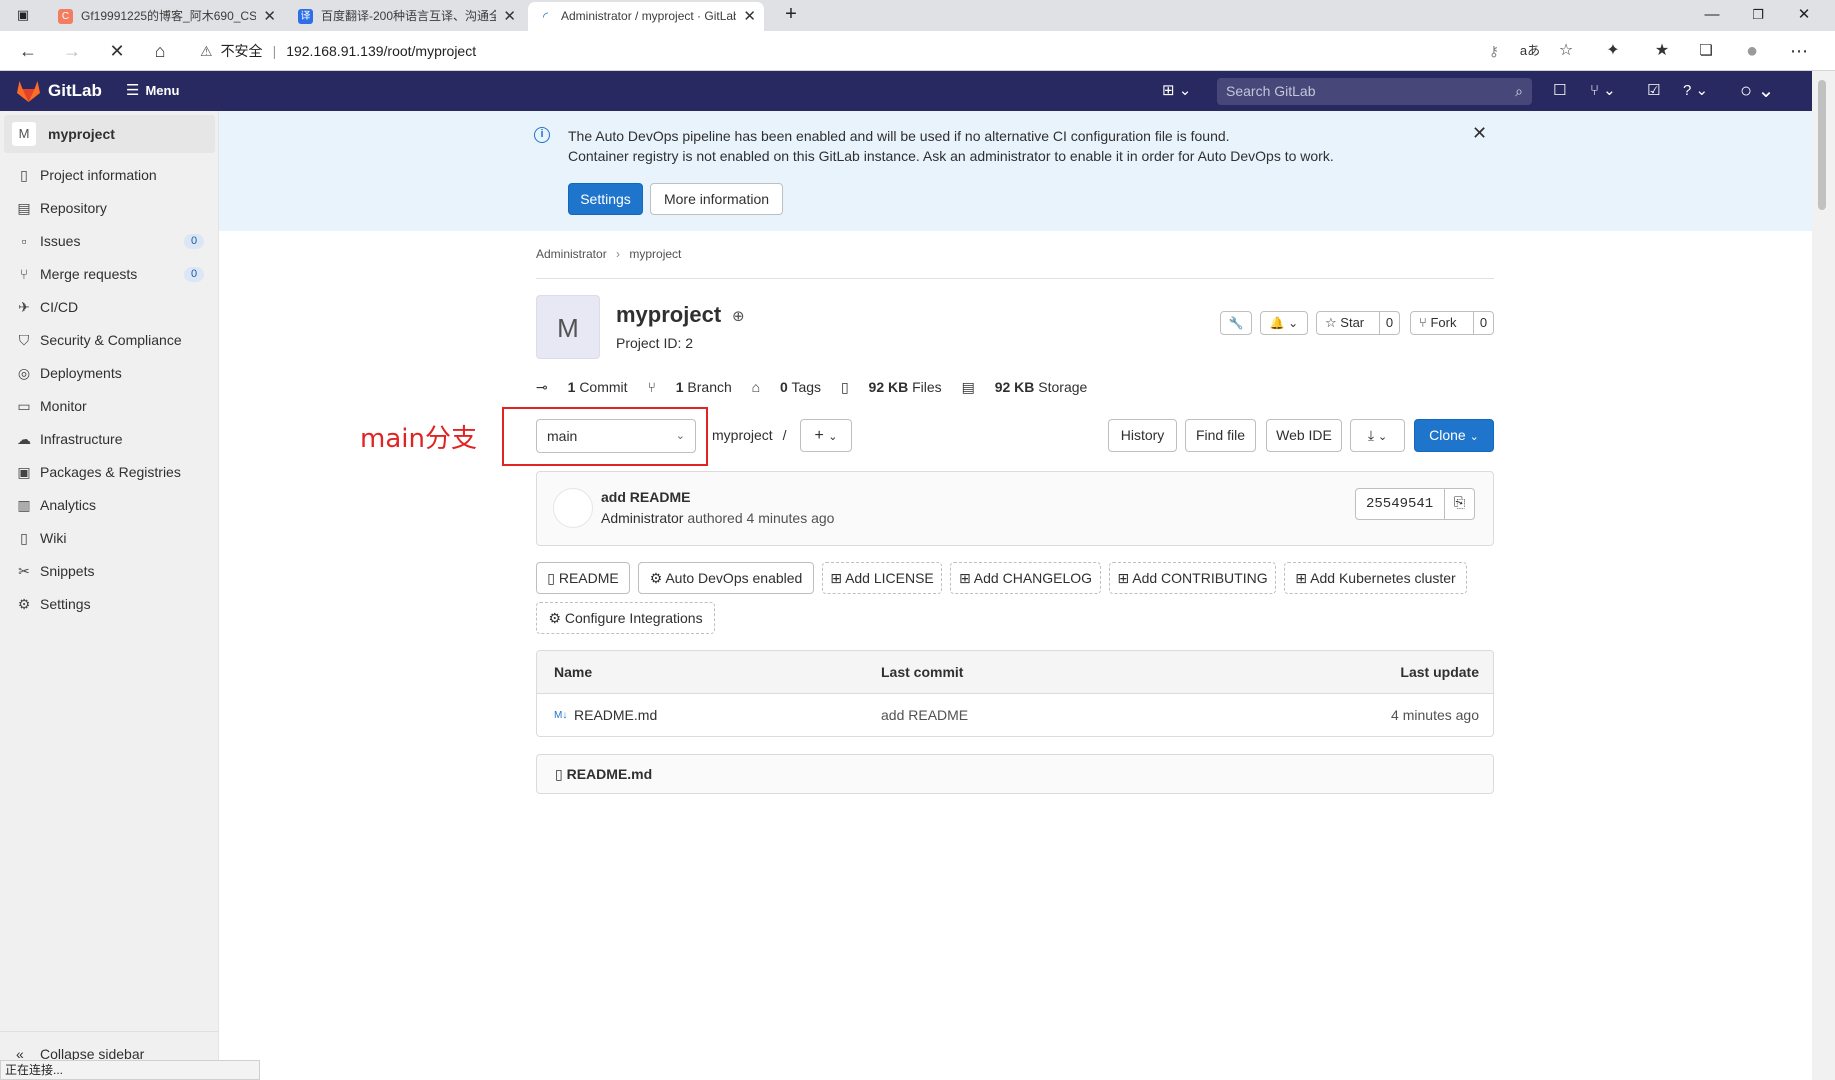  I want to click on add-contributing-button: ⊞ Add CONTRIBUTING, so click(1192, 578).